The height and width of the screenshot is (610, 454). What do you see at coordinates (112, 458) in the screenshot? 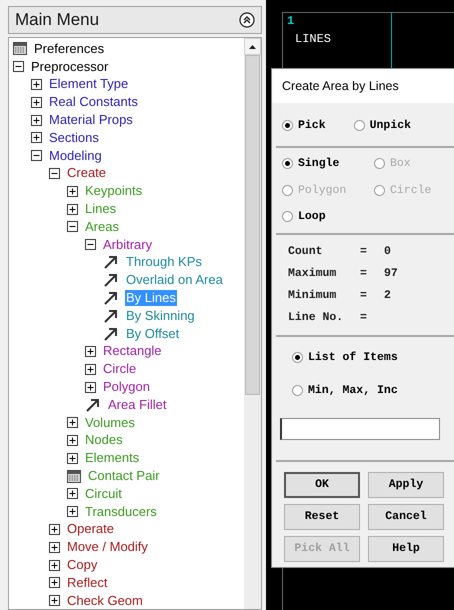
I see `tree-item: Elements` at bounding box center [112, 458].